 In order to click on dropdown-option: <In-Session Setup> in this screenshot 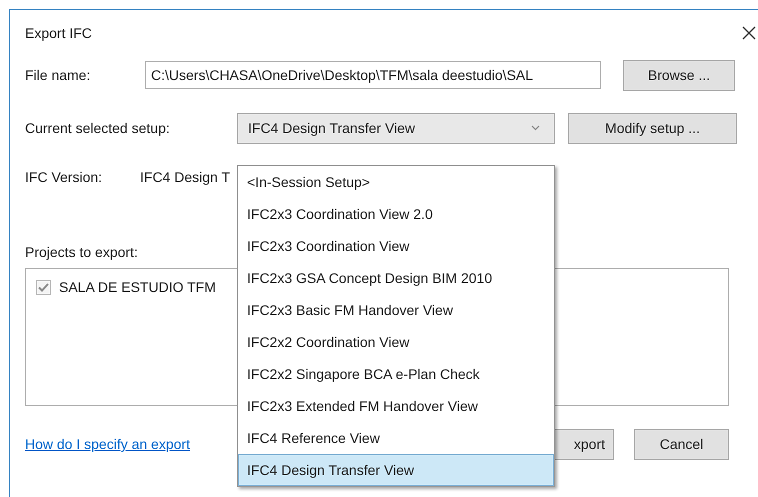, I will do `click(396, 182)`.